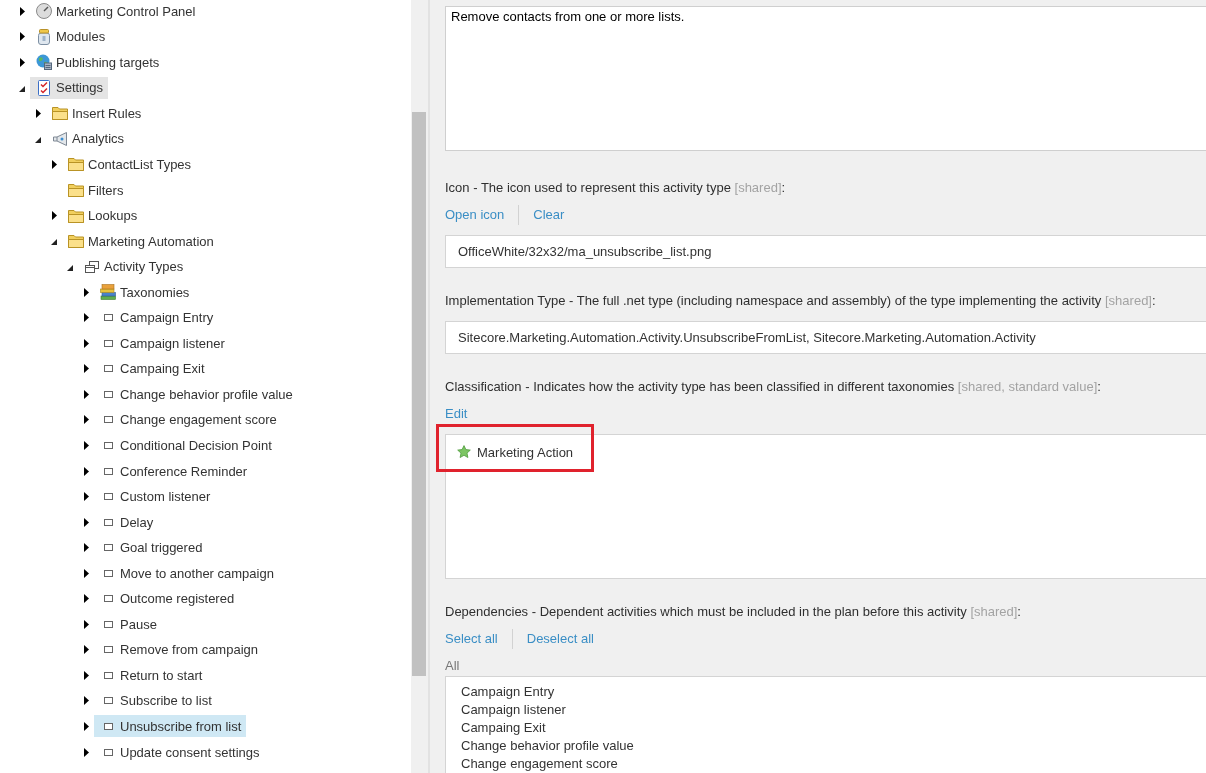 The height and width of the screenshot is (773, 1206). What do you see at coordinates (155, 700) in the screenshot?
I see `tree-item: Subscribe to list` at bounding box center [155, 700].